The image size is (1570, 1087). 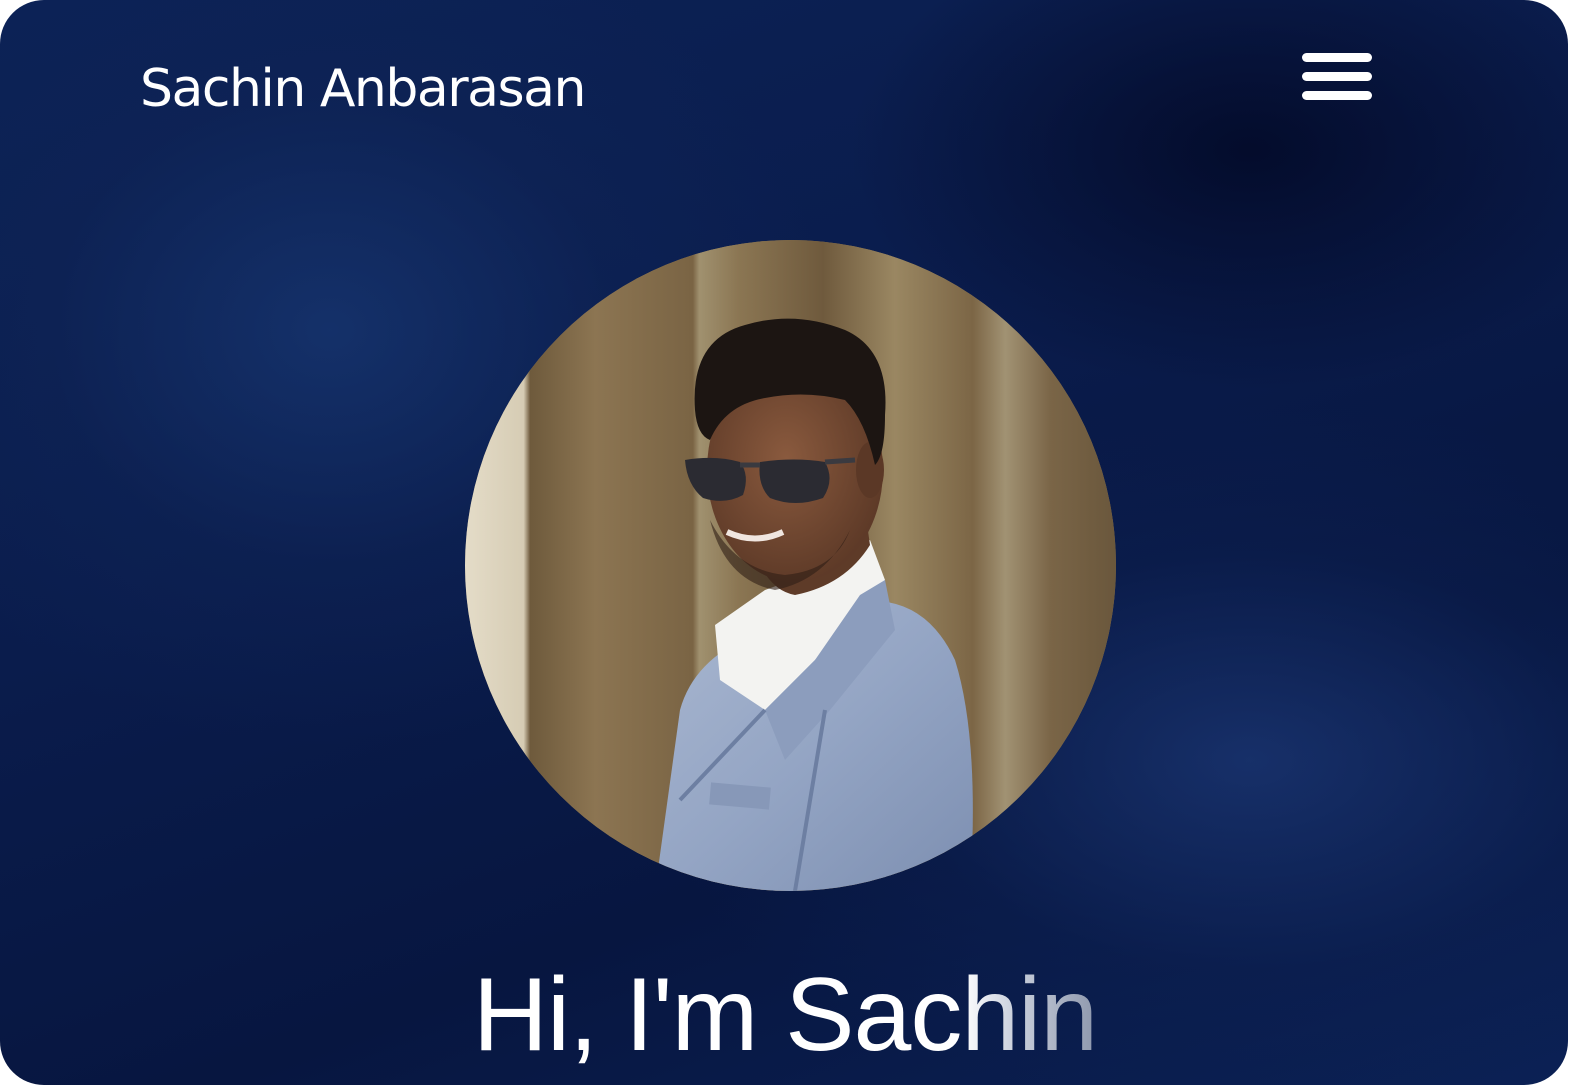 I want to click on greeting-typing-text: hin, so click(x=1029, y=1015).